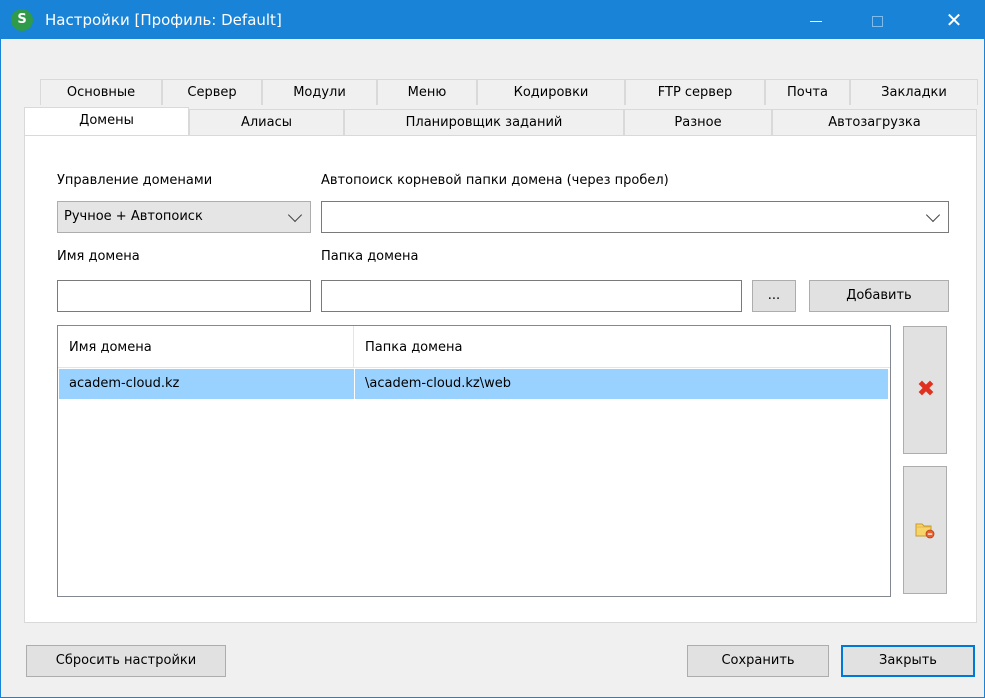 This screenshot has height=698, width=985. What do you see at coordinates (635, 217) in the screenshot?
I see `autosearch-combo` at bounding box center [635, 217].